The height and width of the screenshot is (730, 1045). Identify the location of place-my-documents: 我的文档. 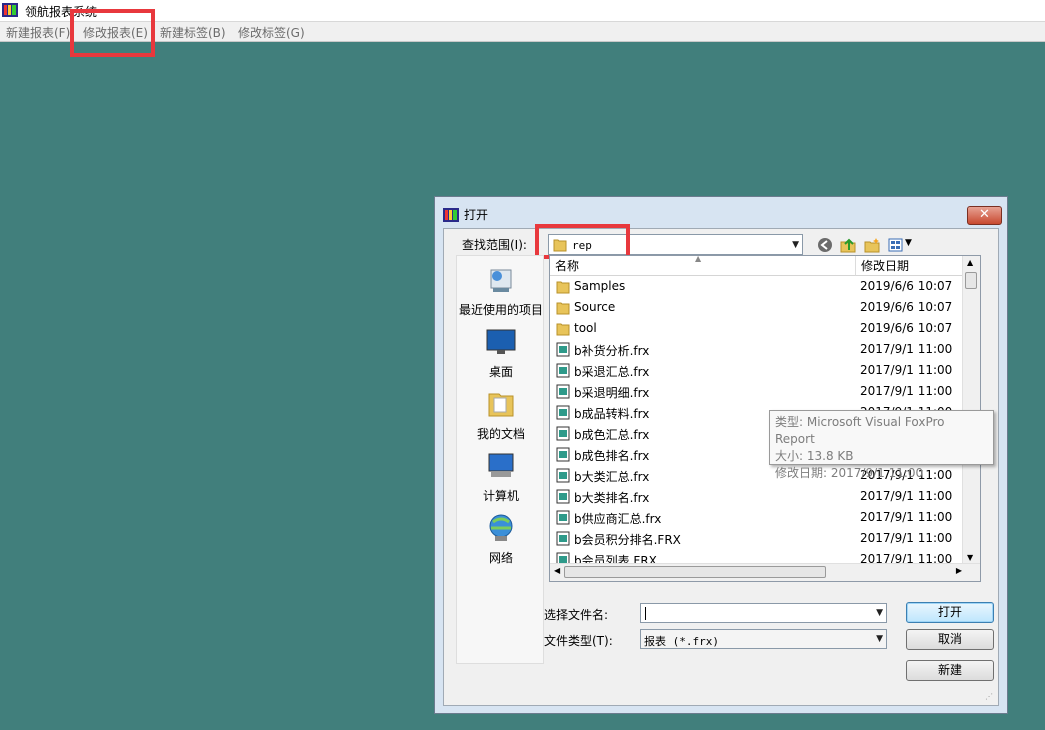
(501, 415).